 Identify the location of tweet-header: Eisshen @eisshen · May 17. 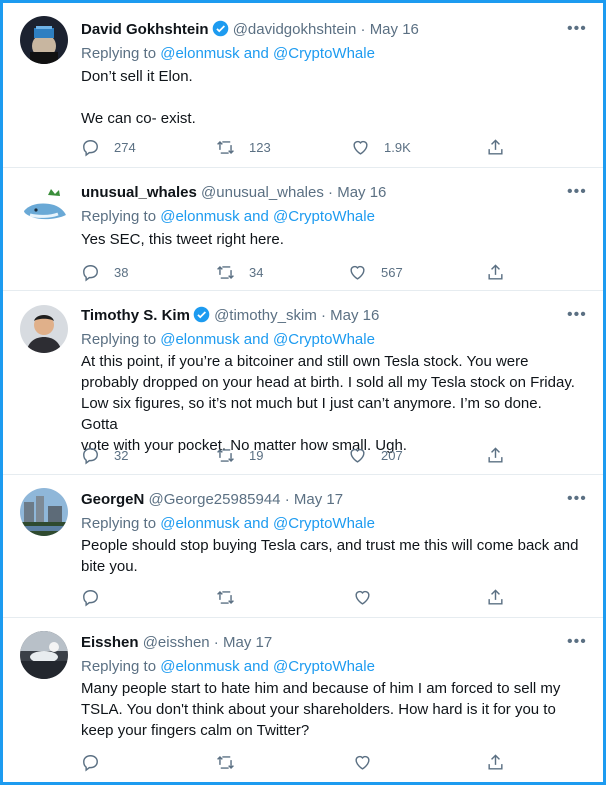
(176, 643).